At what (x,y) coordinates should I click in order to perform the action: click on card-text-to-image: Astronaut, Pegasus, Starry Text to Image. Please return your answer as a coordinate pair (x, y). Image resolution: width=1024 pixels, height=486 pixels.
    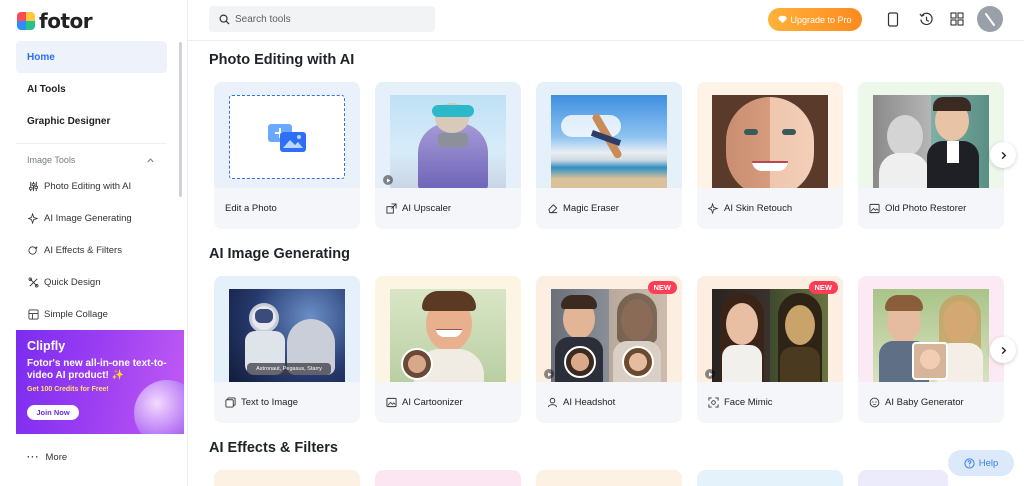
    Looking at the image, I should click on (287, 349).